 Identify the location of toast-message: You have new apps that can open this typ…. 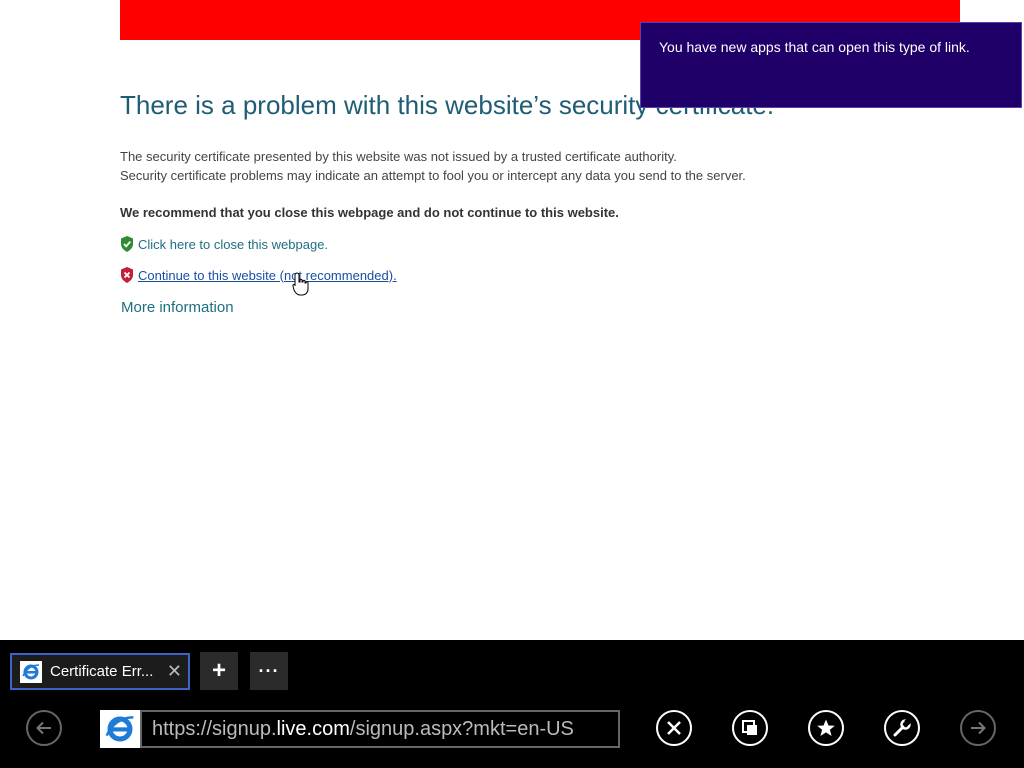
(814, 47).